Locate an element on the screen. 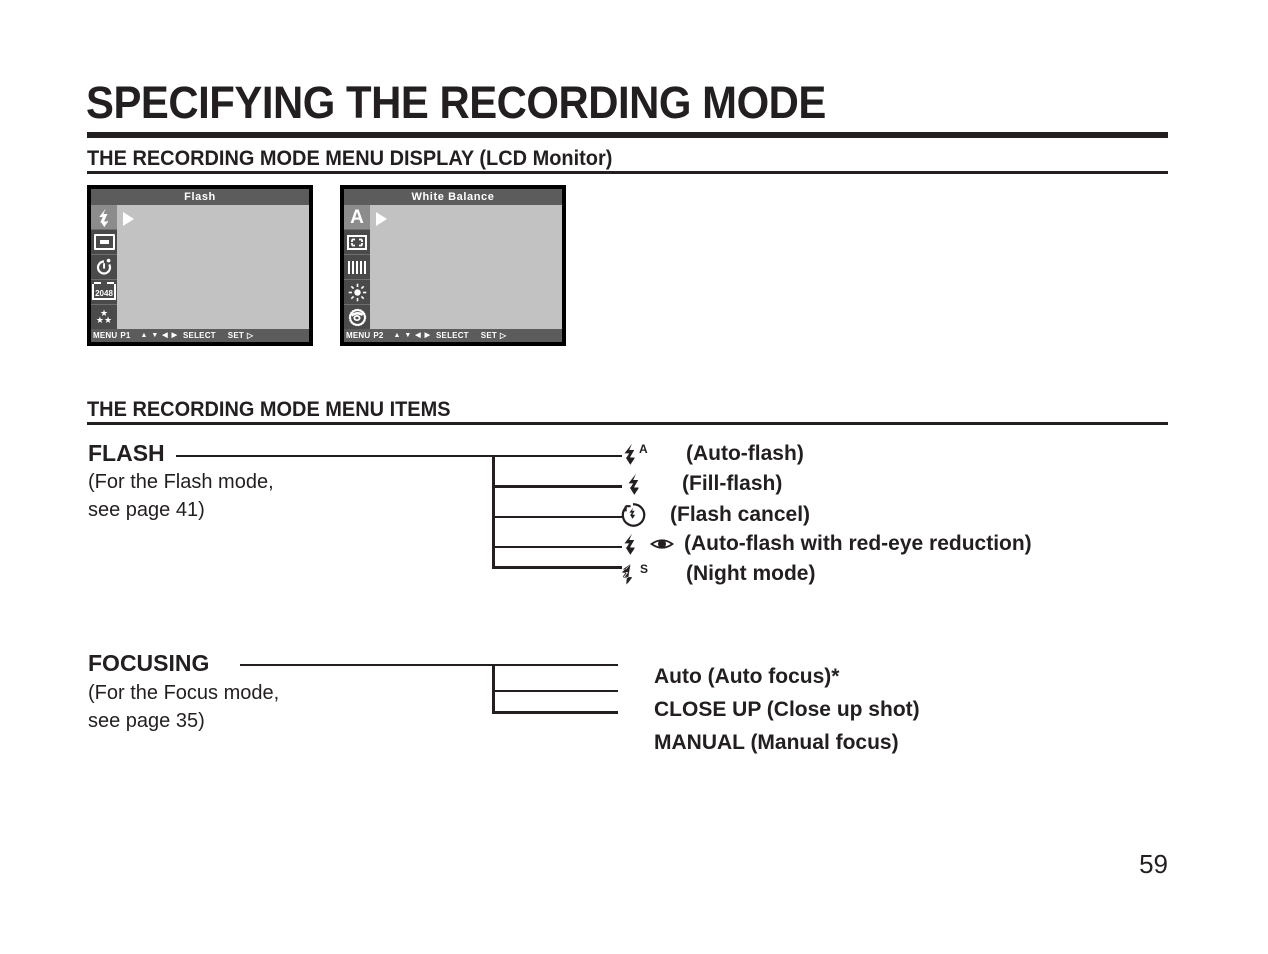 The height and width of the screenshot is (954, 1268). flash-option-row: S (Night mode) is located at coordinates (717, 574).